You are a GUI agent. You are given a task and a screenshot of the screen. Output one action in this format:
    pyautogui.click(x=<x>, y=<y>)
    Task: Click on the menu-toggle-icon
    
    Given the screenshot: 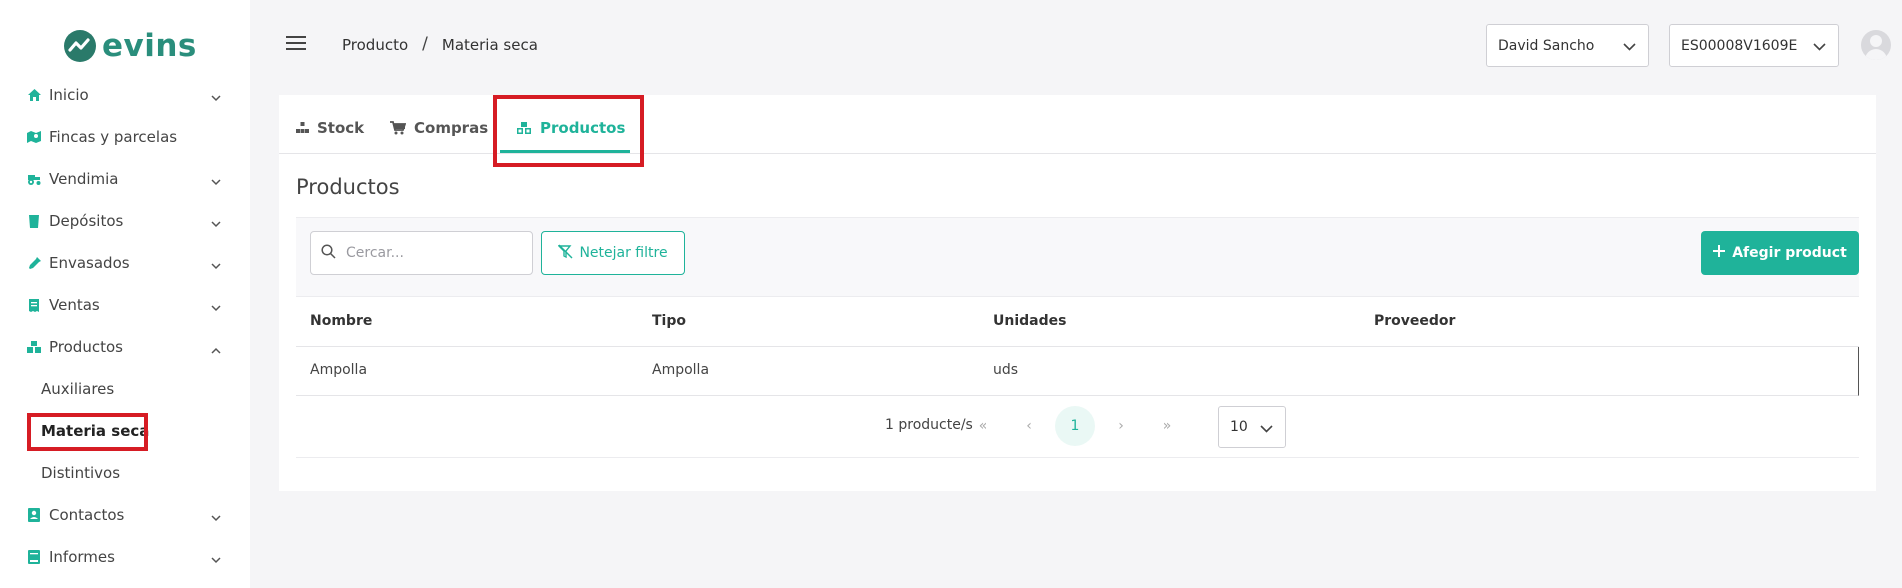 What is the action you would take?
    pyautogui.click(x=296, y=45)
    